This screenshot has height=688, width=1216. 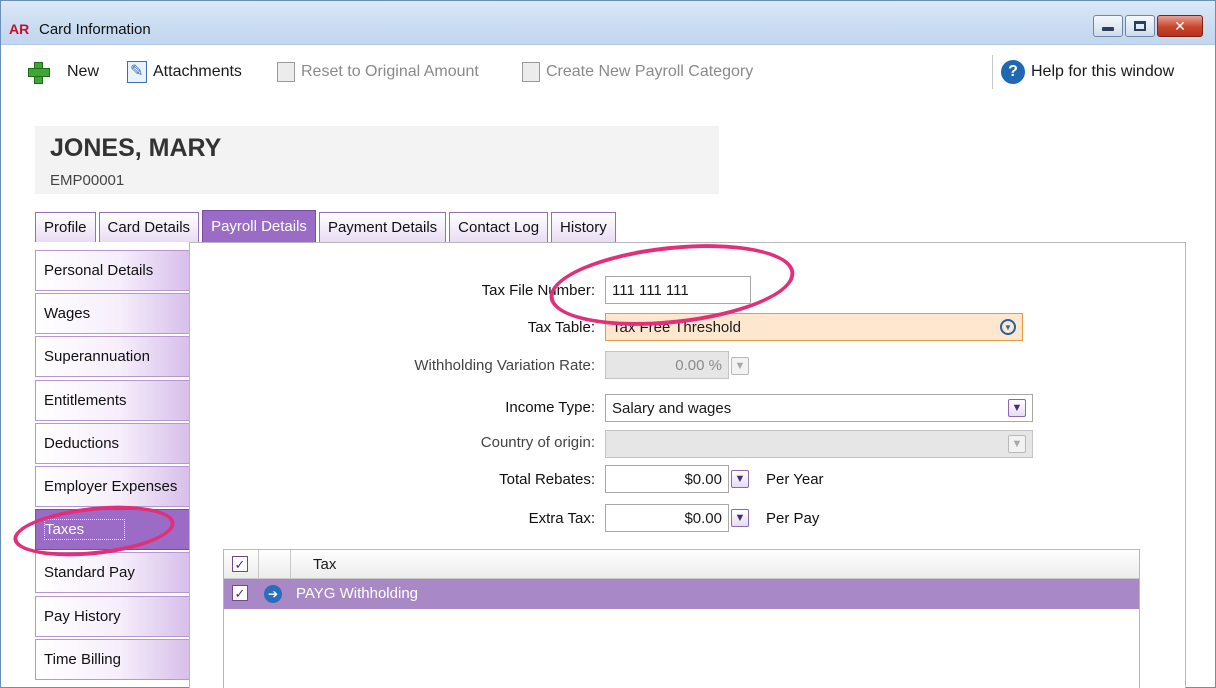 I want to click on create-category-button: Create New Payroll Category, so click(x=637, y=72).